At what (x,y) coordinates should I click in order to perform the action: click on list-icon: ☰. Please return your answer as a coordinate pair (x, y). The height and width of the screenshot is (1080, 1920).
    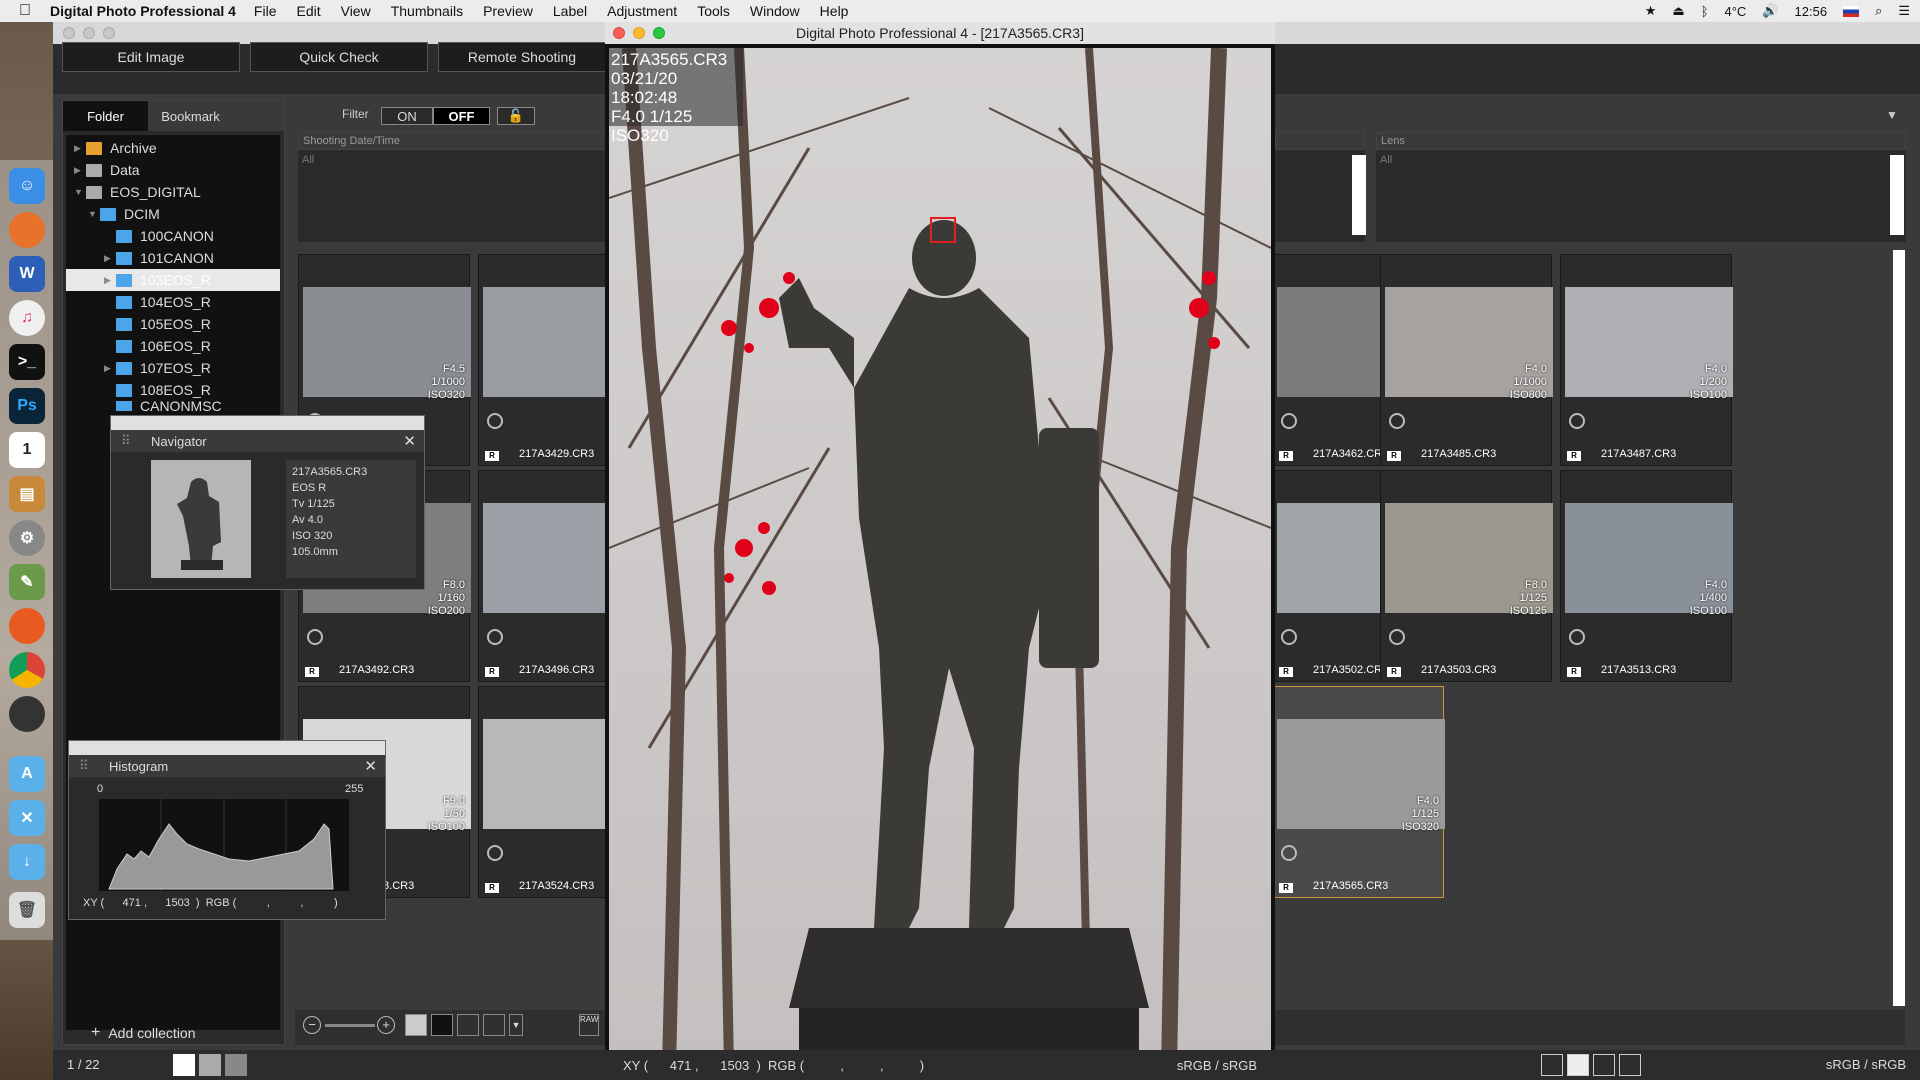
    Looking at the image, I should click on (1904, 11).